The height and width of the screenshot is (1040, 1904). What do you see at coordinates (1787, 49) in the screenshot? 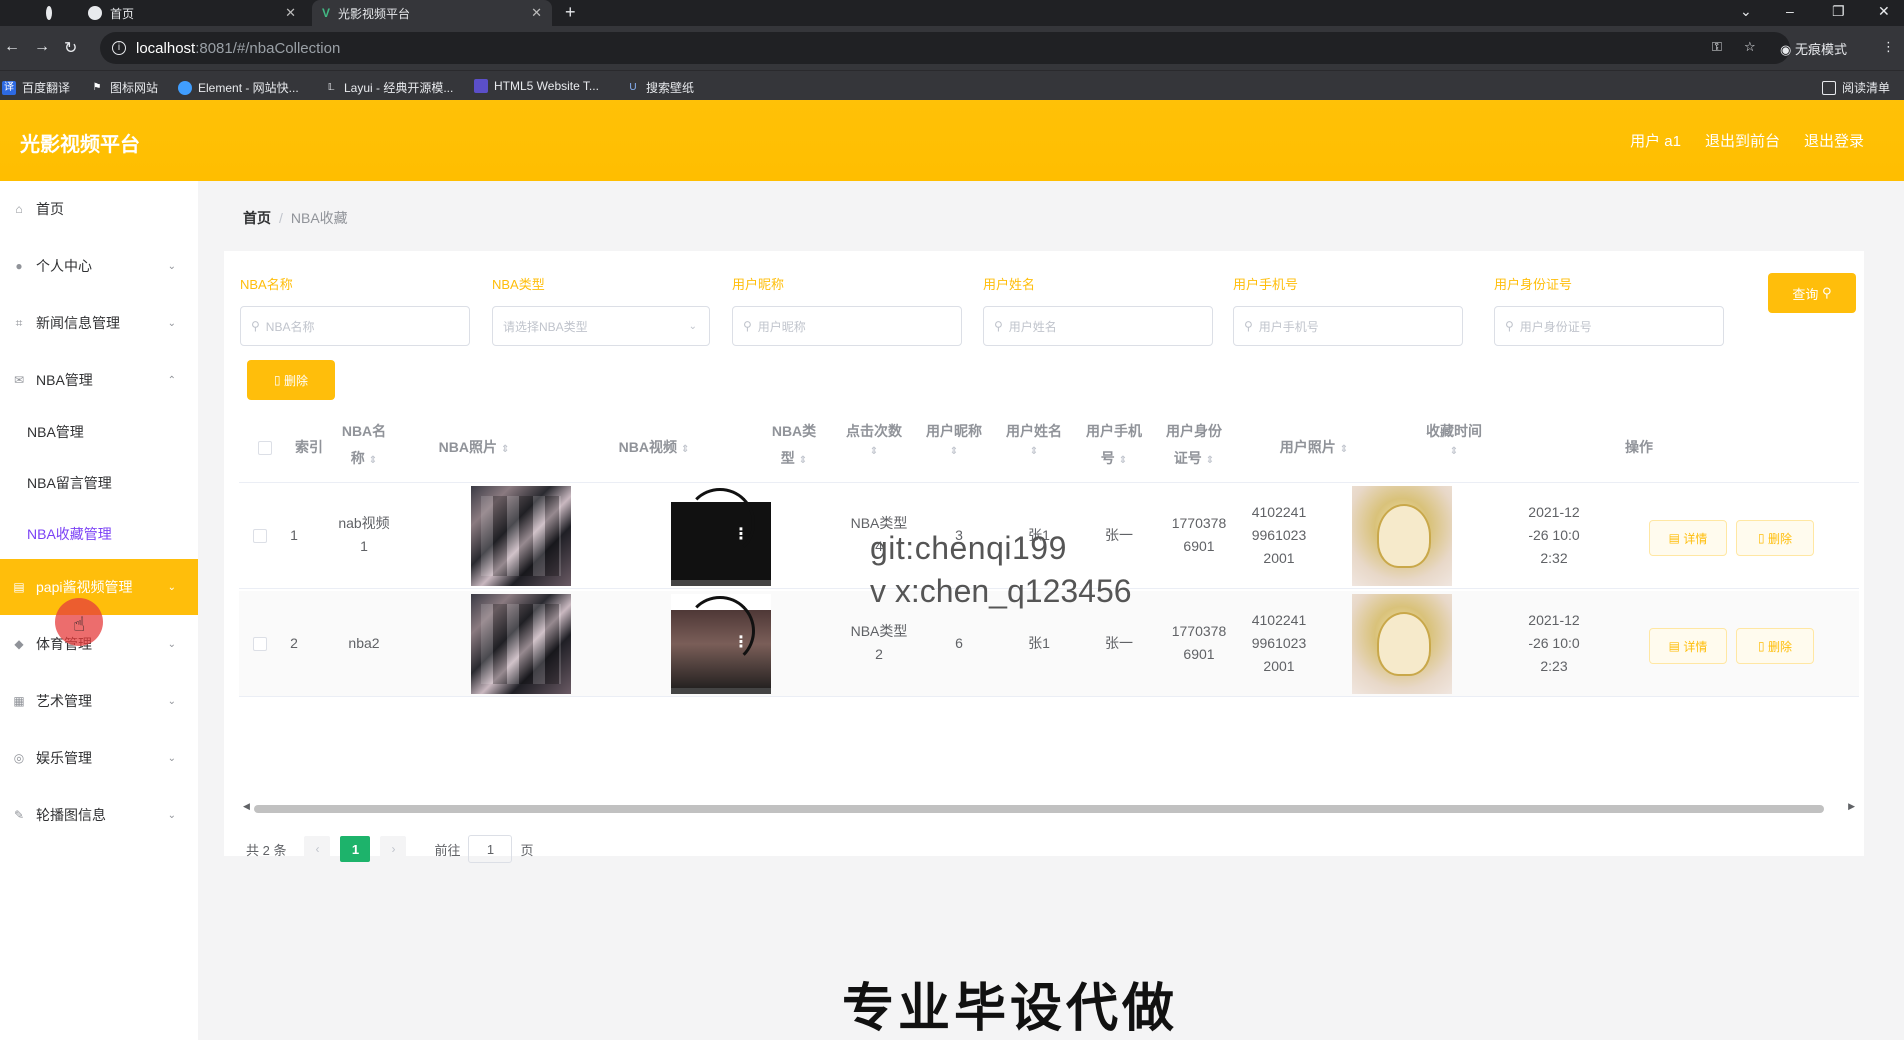
I see `incognito-icon: ◉` at bounding box center [1787, 49].